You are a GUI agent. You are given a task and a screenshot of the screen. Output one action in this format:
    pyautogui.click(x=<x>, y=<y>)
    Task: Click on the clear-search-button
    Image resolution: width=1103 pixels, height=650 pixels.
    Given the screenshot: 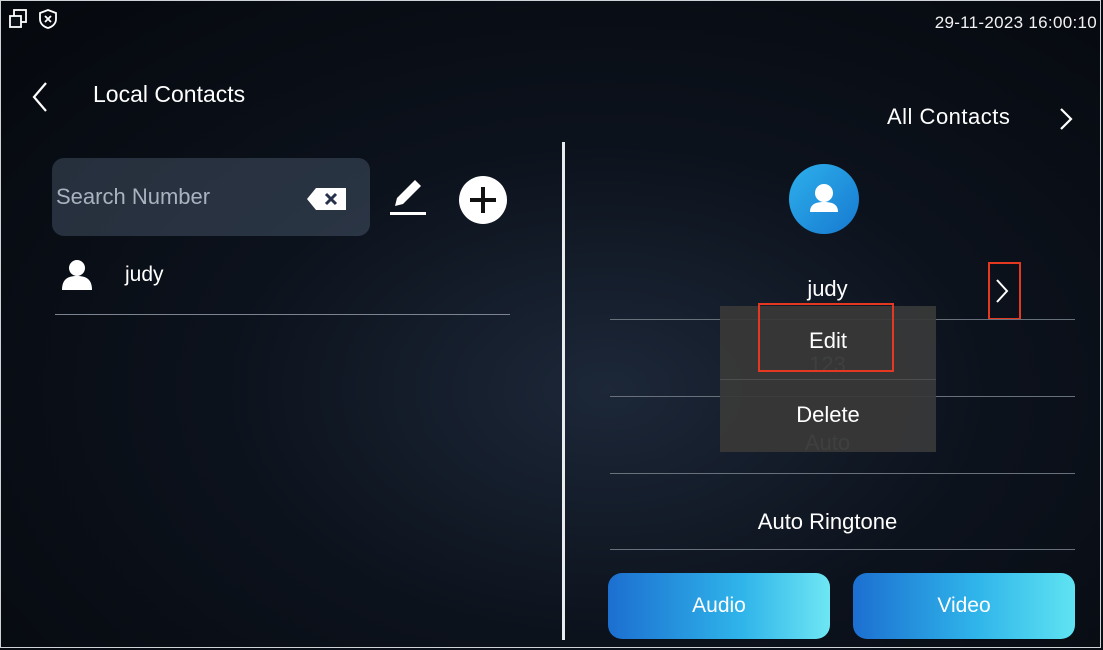 What is the action you would take?
    pyautogui.click(x=327, y=199)
    